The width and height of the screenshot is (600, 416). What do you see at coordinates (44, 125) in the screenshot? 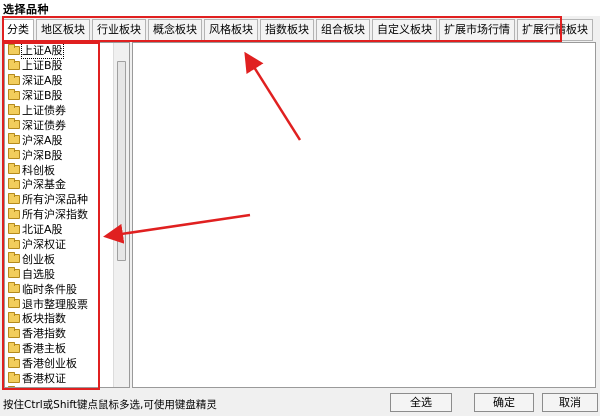
I see `tree-item-label: 深证债券` at bounding box center [44, 125].